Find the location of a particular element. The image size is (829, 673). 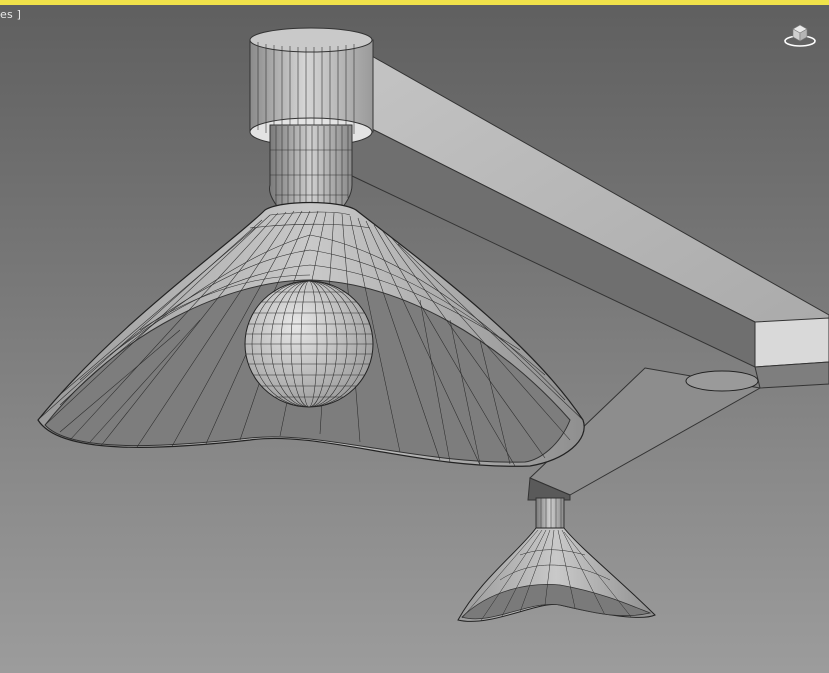

lamp-neck is located at coordinates (311, 167).